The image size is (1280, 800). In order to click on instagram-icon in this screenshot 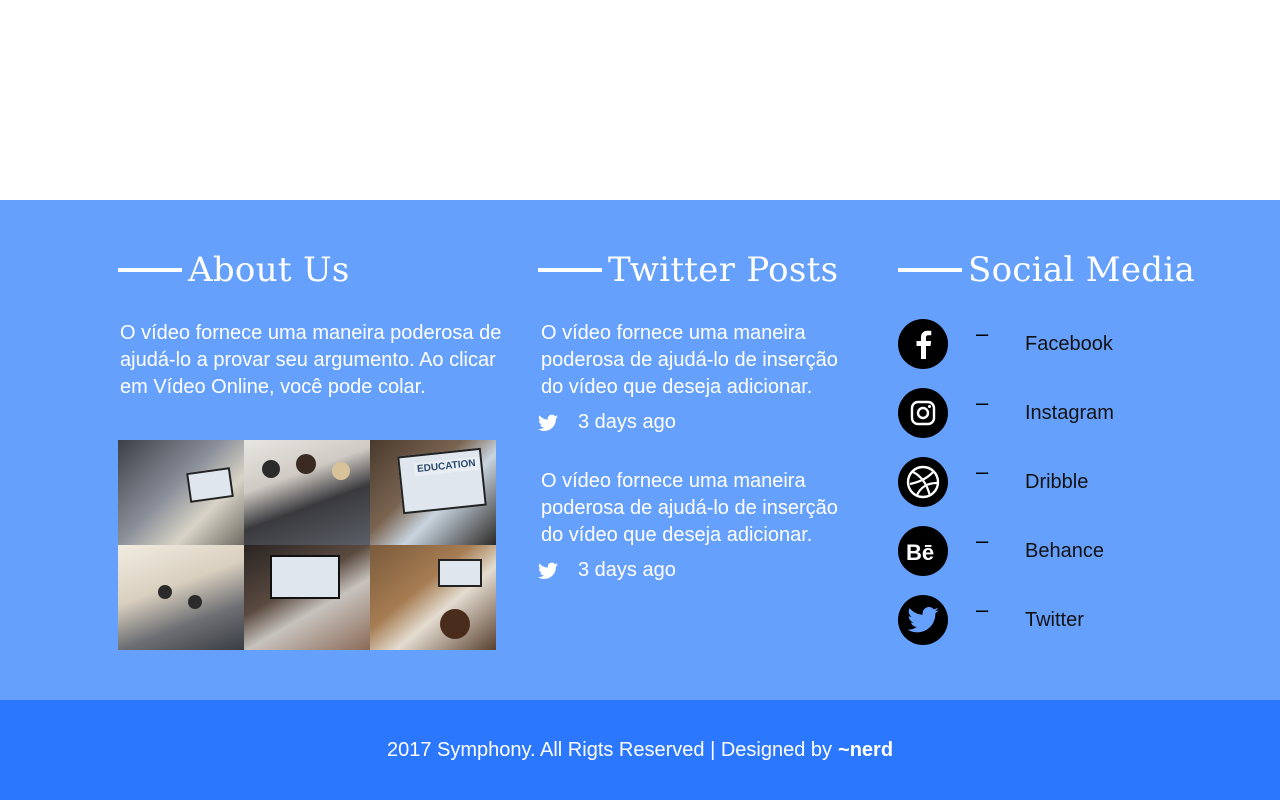, I will do `click(923, 413)`.